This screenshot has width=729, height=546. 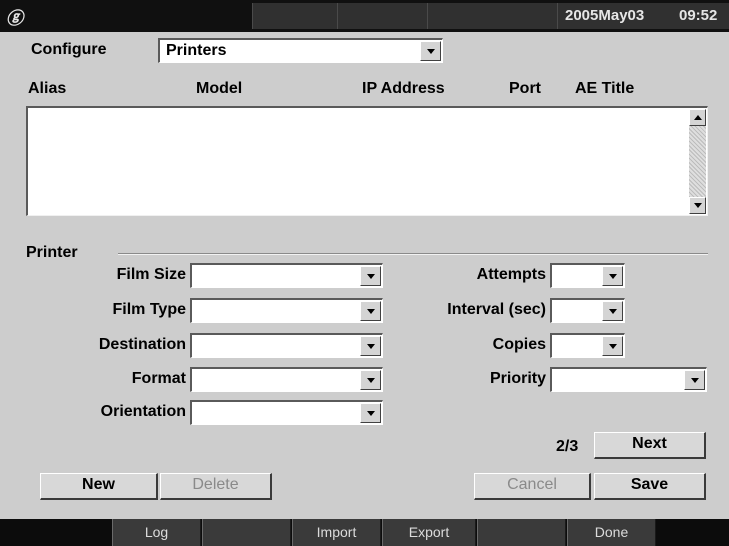 I want to click on column-header-model: Model, so click(x=219, y=88).